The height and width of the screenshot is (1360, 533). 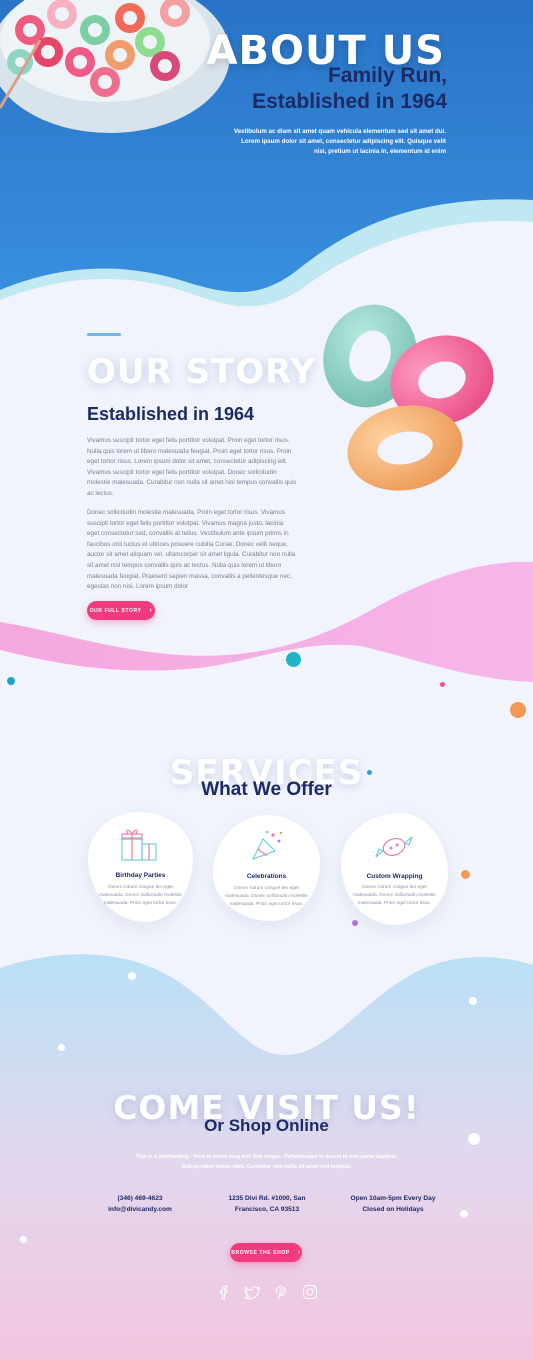 What do you see at coordinates (140, 1209) in the screenshot?
I see `email-link: info@divicandy.com` at bounding box center [140, 1209].